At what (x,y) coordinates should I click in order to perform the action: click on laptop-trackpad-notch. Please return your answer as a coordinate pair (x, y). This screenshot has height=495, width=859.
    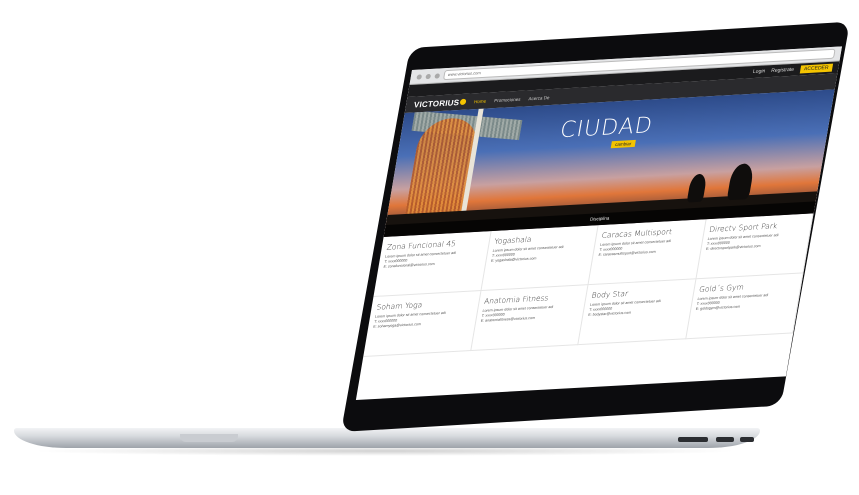
    Looking at the image, I should click on (209, 438).